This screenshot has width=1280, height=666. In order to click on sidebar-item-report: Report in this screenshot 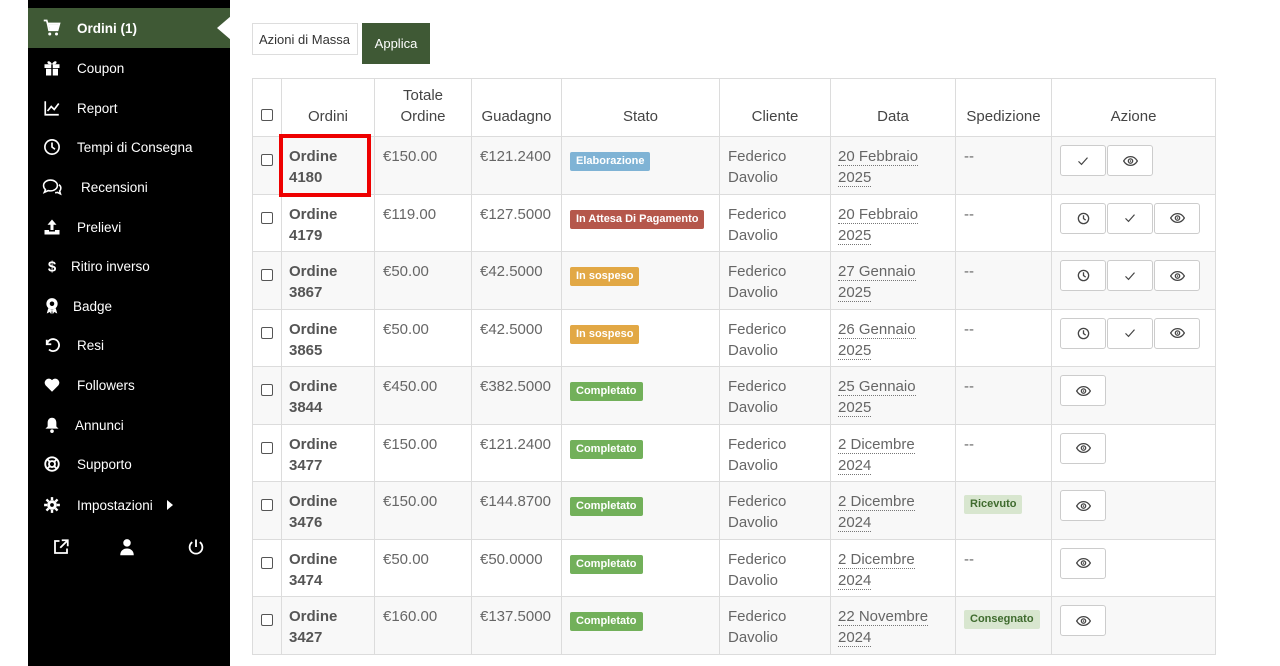, I will do `click(129, 108)`.